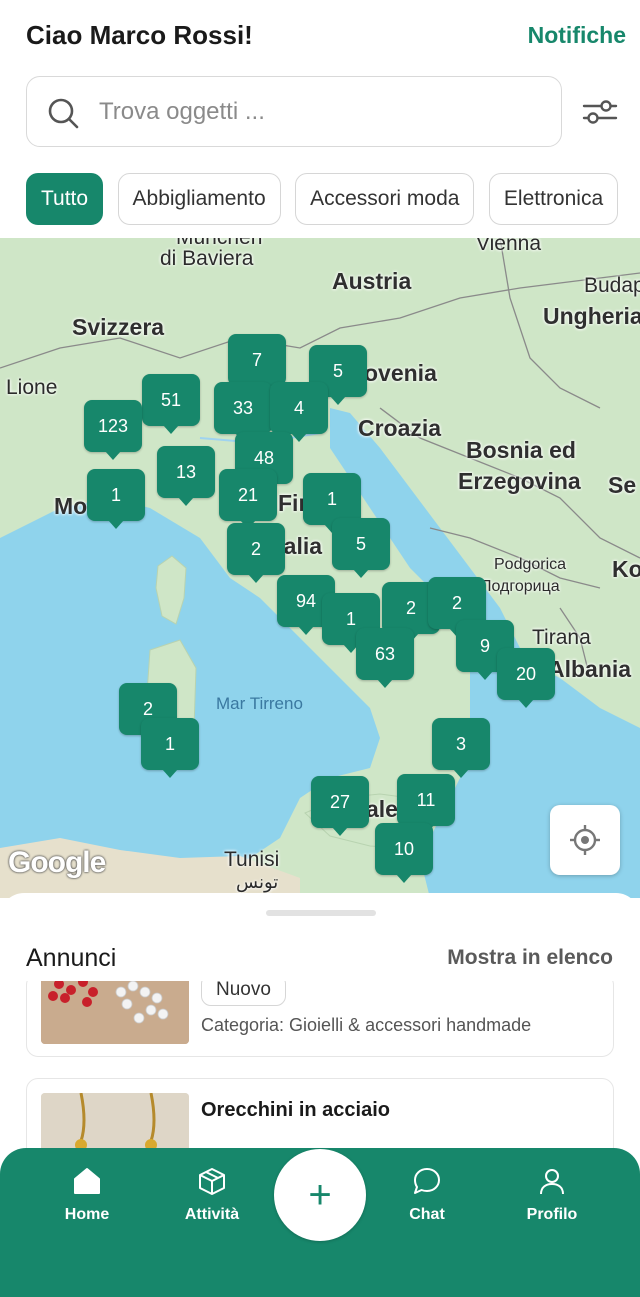 The height and width of the screenshot is (1297, 640). I want to click on map-label-tunisi-arabic: تونس, so click(257, 882).